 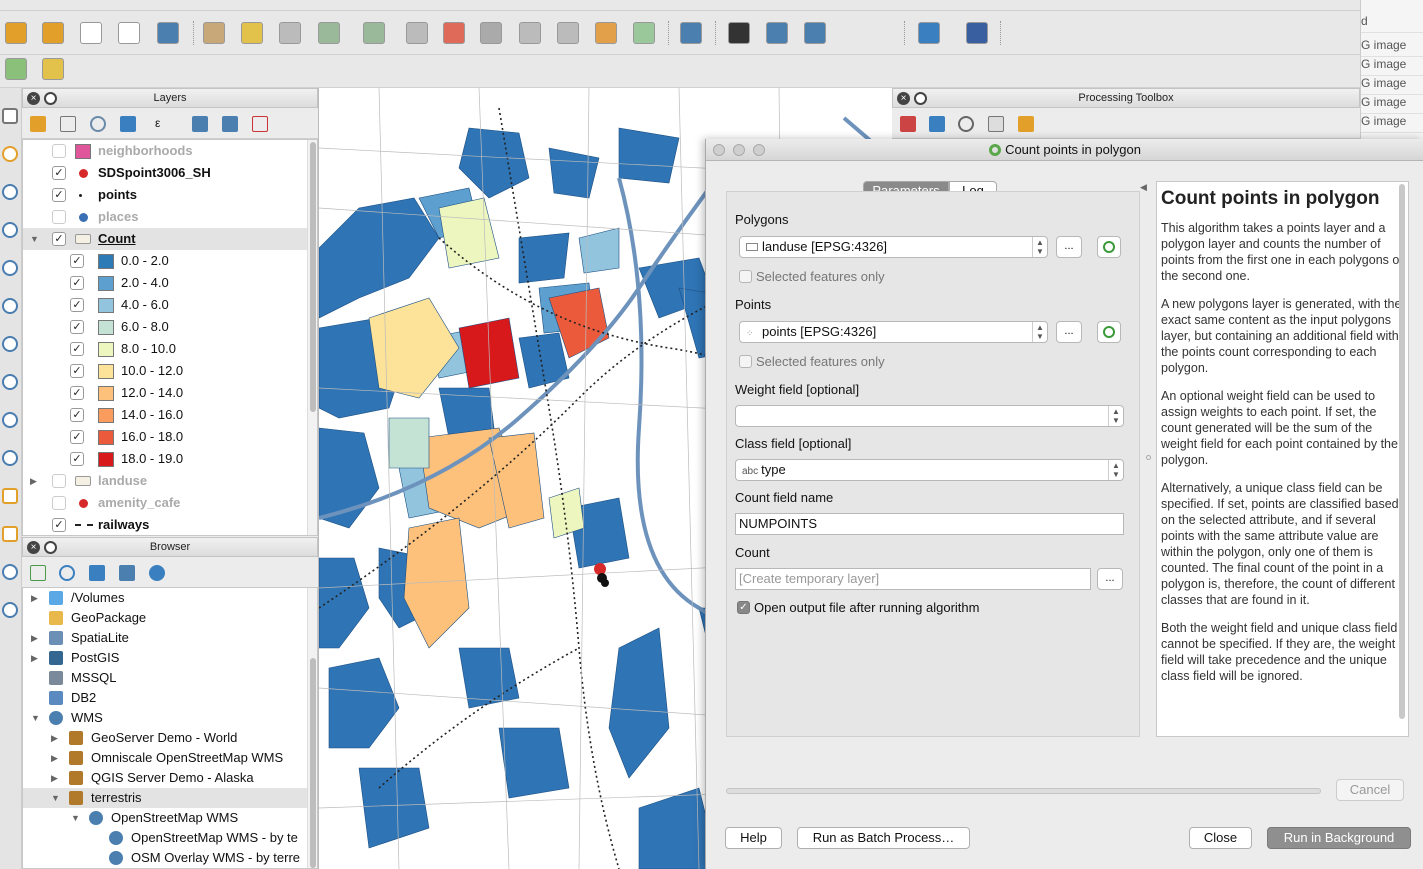 I want to click on add-layer-icon, so click(x=38, y=573).